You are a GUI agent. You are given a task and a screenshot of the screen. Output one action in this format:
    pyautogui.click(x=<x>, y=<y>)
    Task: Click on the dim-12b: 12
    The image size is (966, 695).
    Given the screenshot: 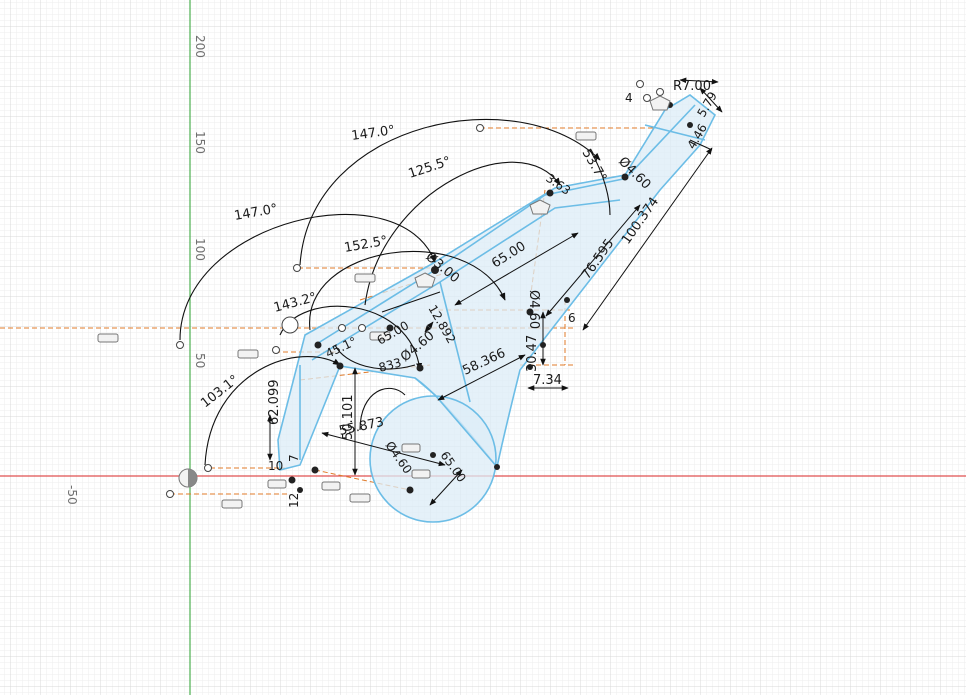 What is the action you would take?
    pyautogui.click(x=294, y=500)
    